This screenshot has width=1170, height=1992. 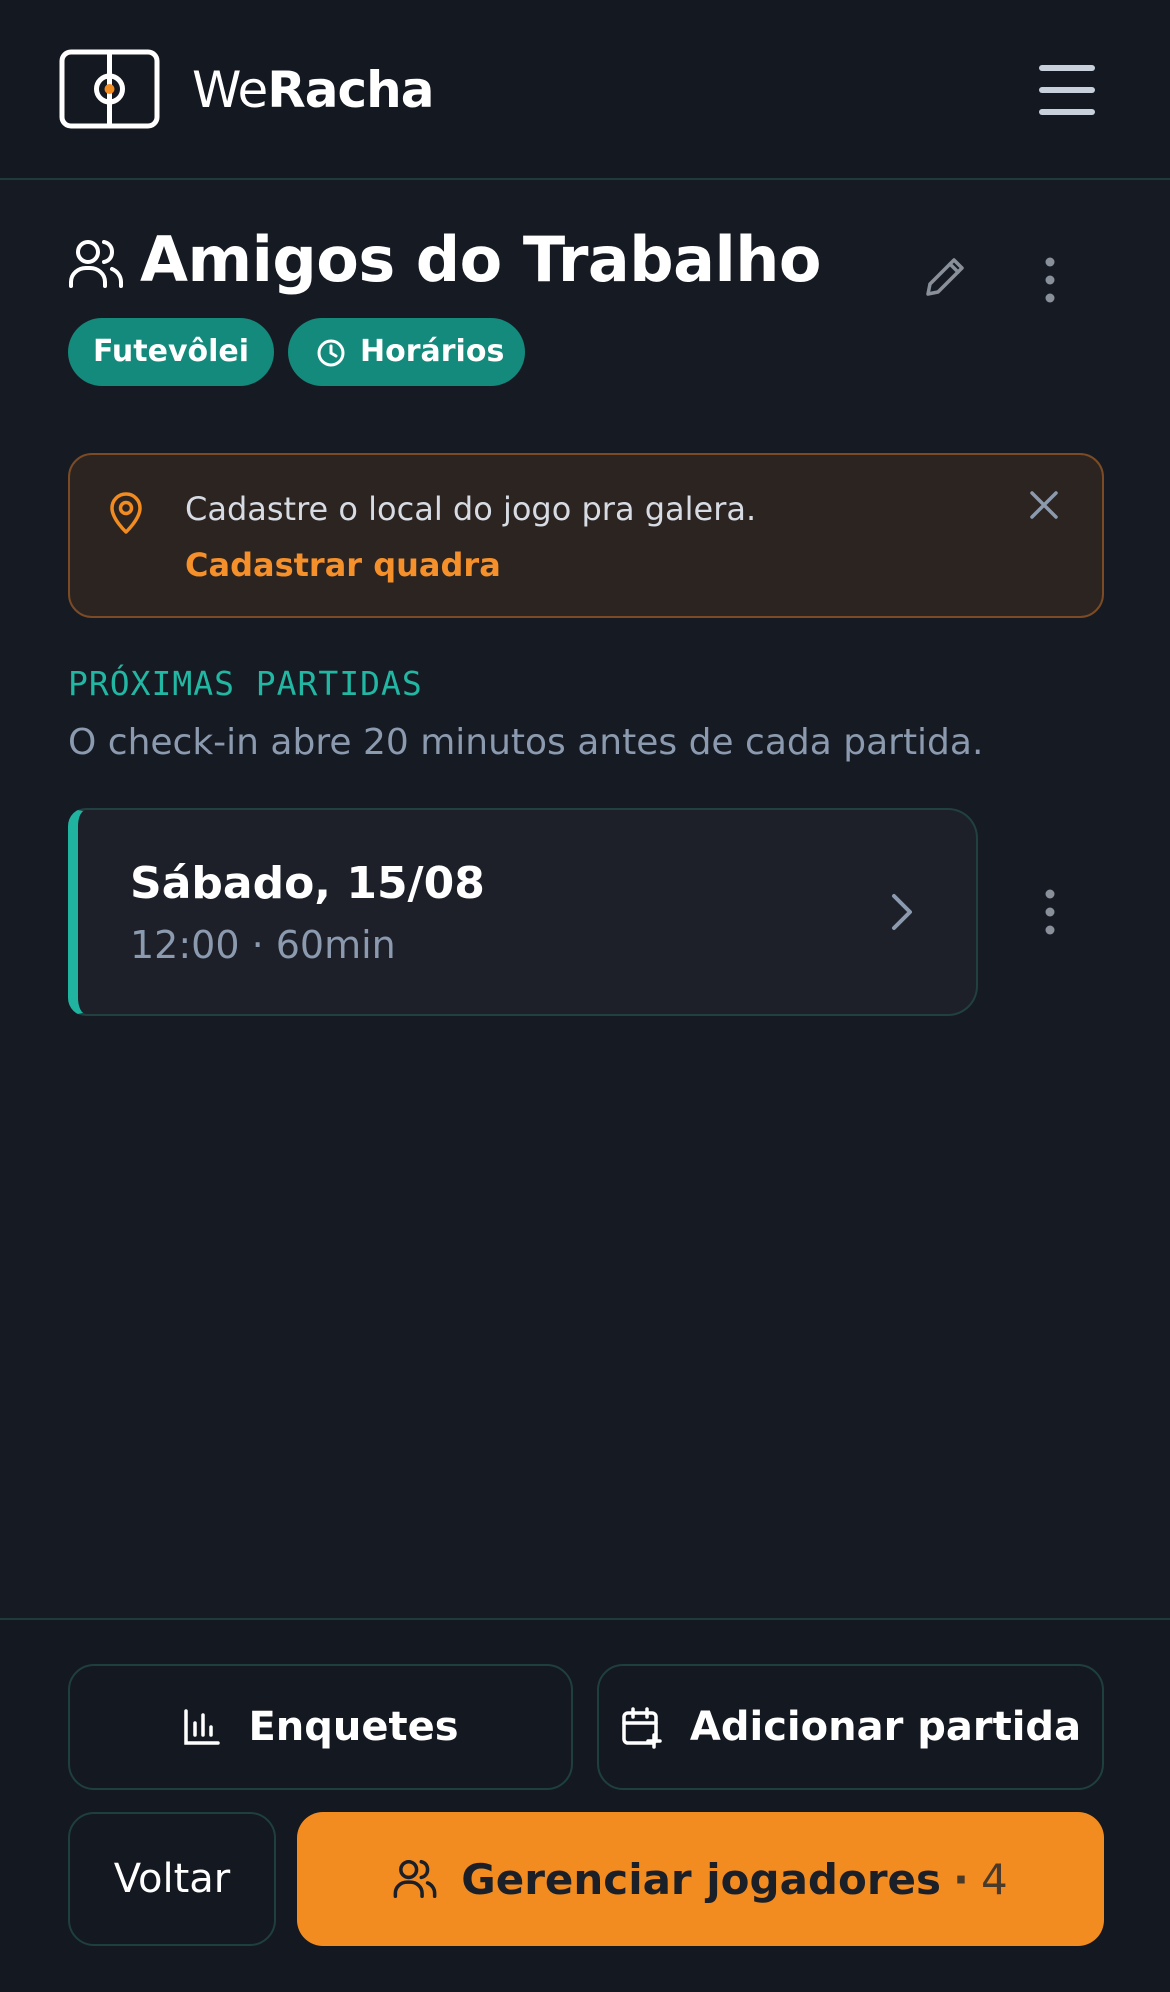 I want to click on register-court-link: Cadastrar quadra, so click(x=343, y=565).